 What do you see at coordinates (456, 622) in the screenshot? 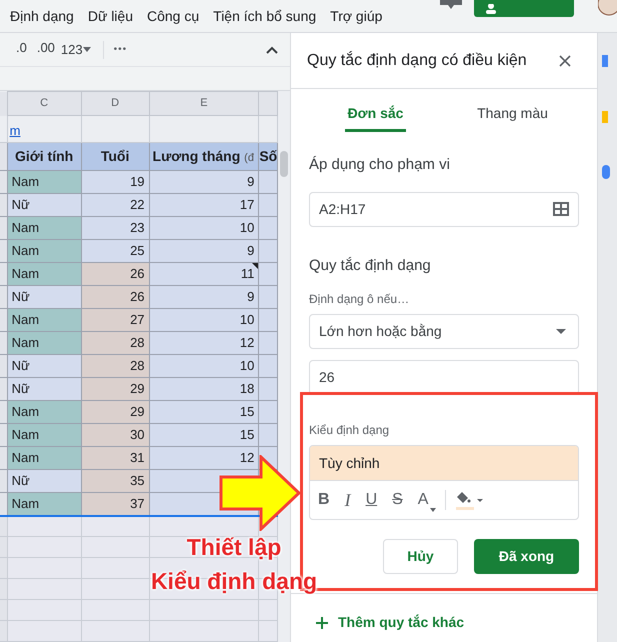
I see `add-rule-link: Thêm quy tắc khác` at bounding box center [456, 622].